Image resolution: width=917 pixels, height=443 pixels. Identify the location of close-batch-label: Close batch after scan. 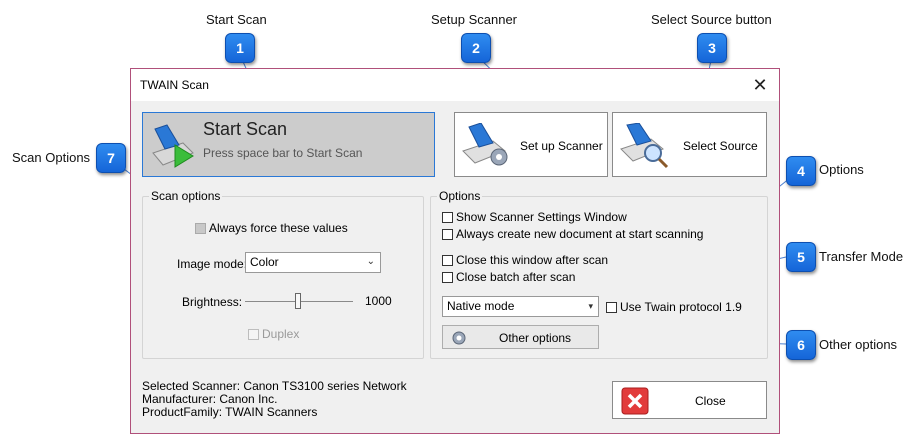
(516, 277).